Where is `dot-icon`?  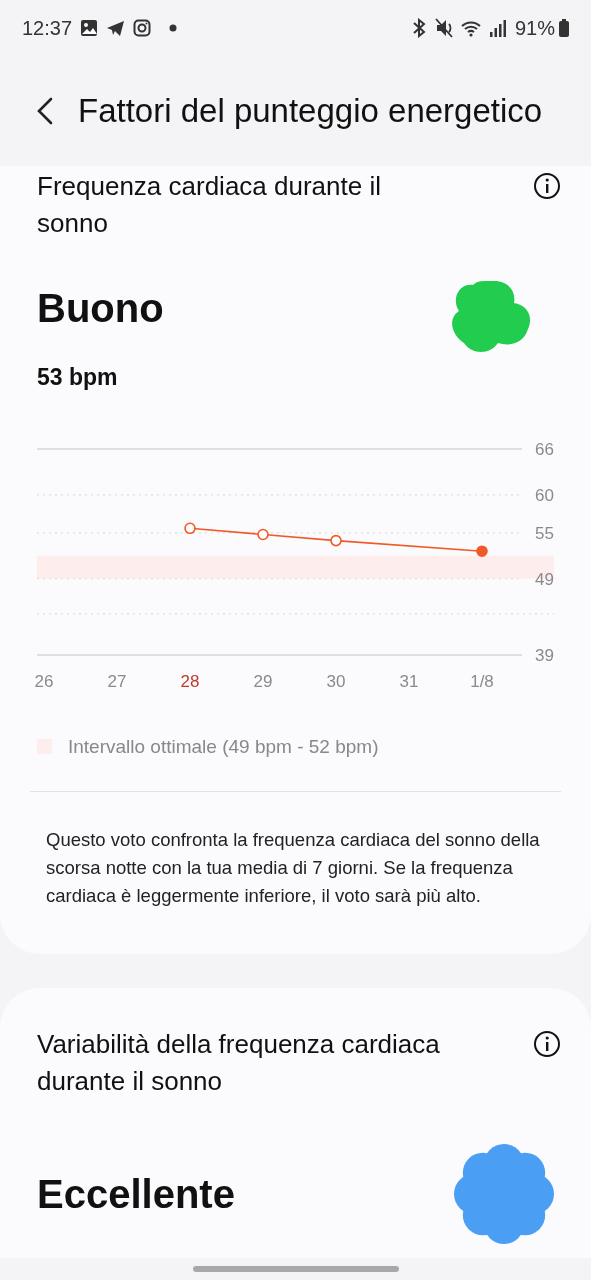 dot-icon is located at coordinates (173, 28).